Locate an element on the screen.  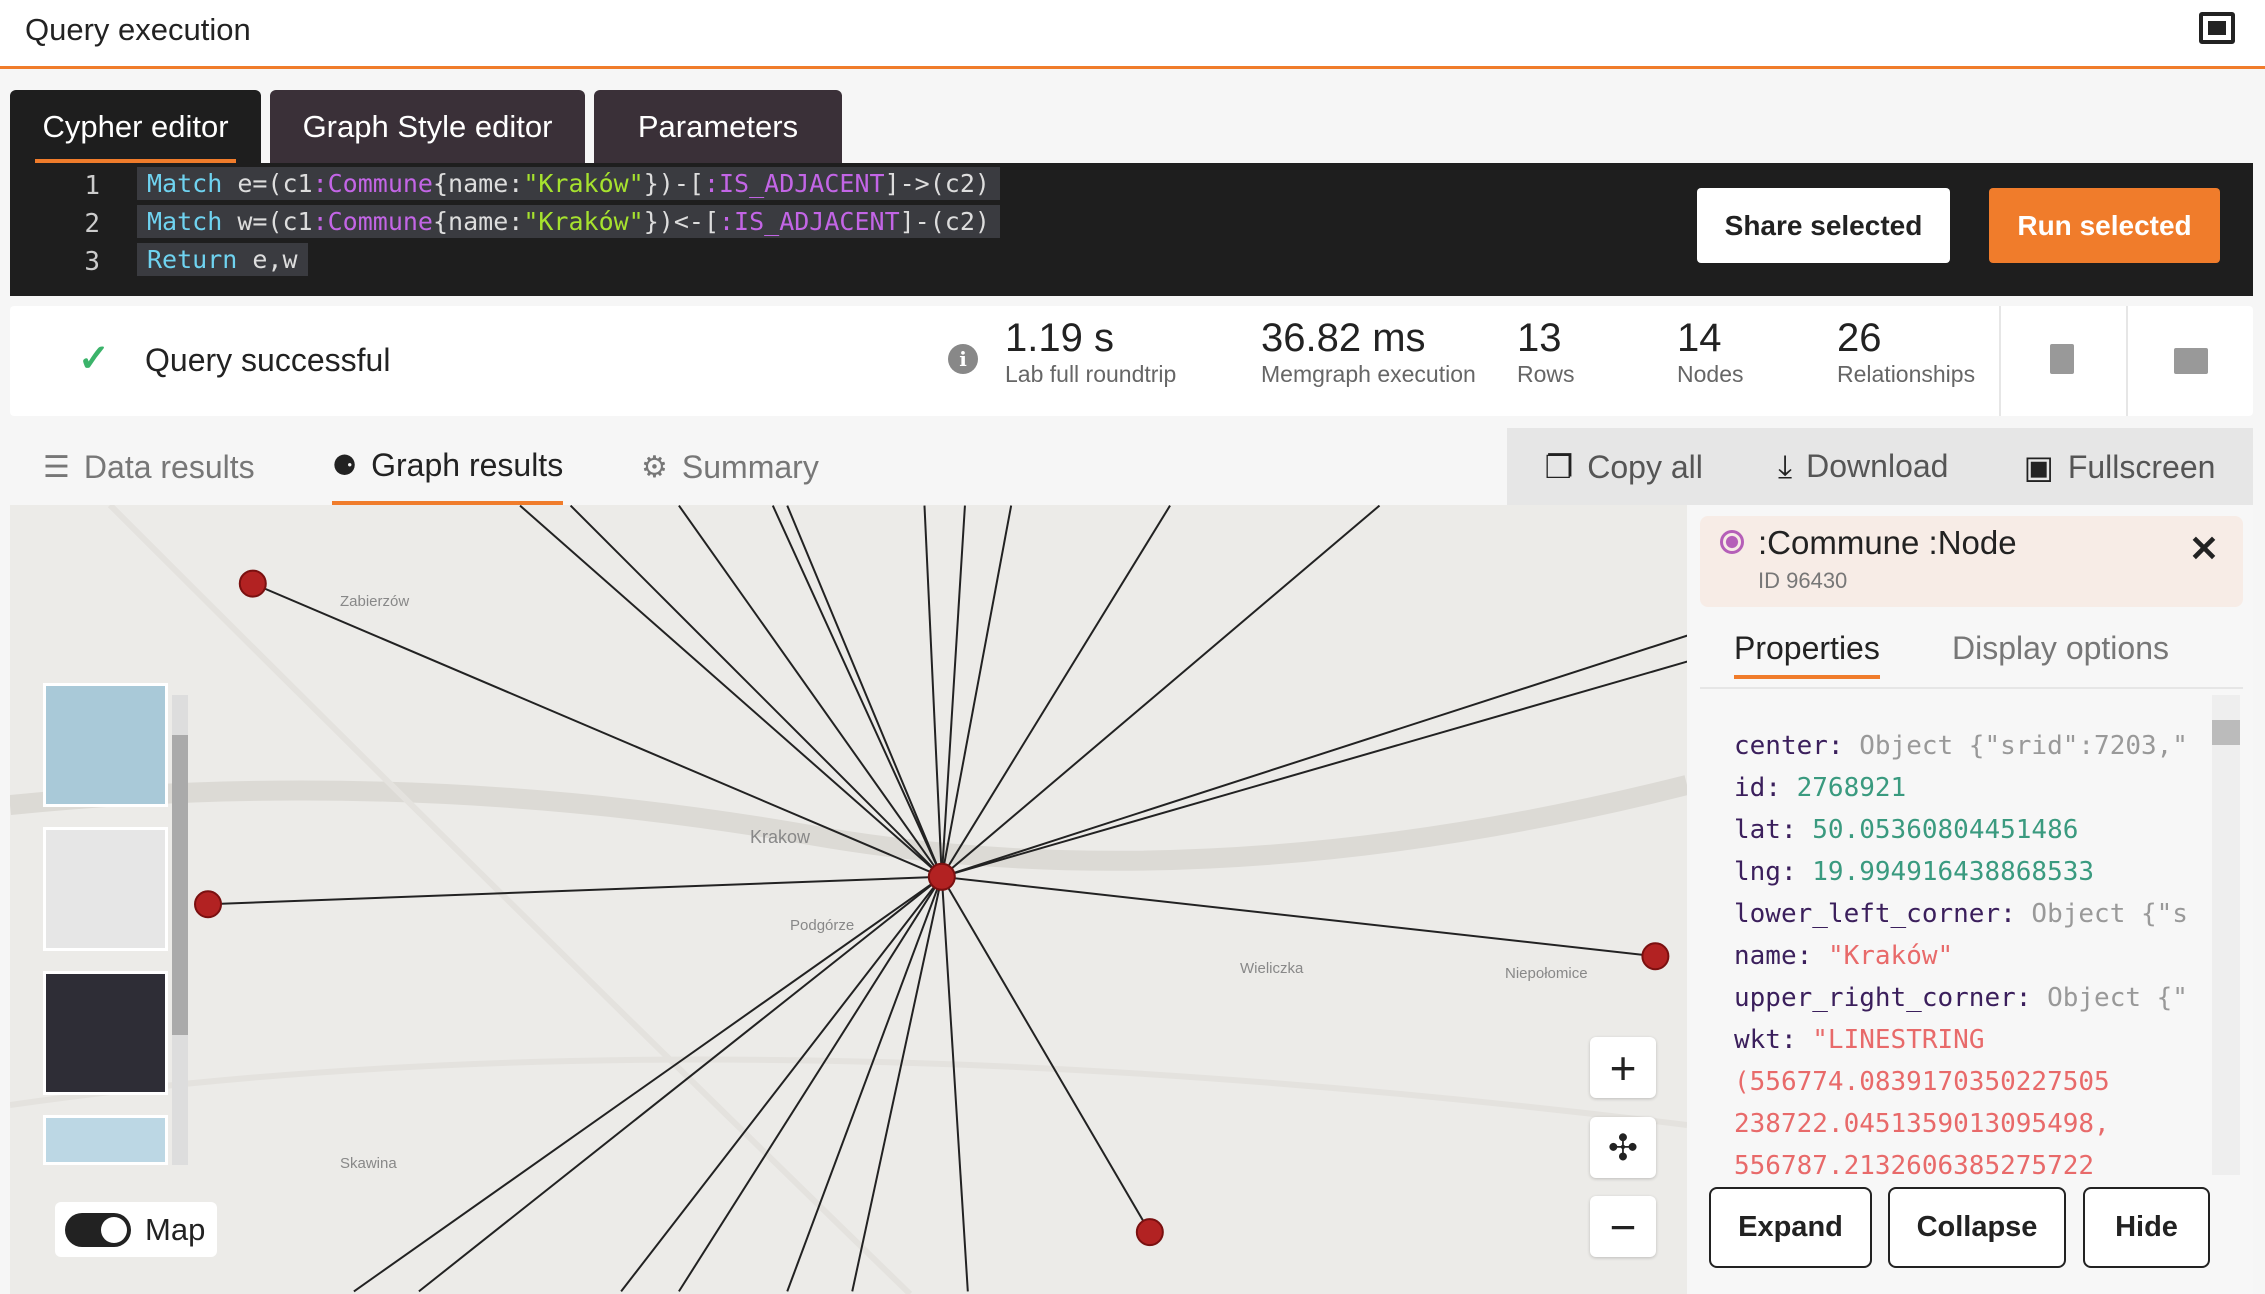
zoom-in-button: + is located at coordinates (1623, 1067).